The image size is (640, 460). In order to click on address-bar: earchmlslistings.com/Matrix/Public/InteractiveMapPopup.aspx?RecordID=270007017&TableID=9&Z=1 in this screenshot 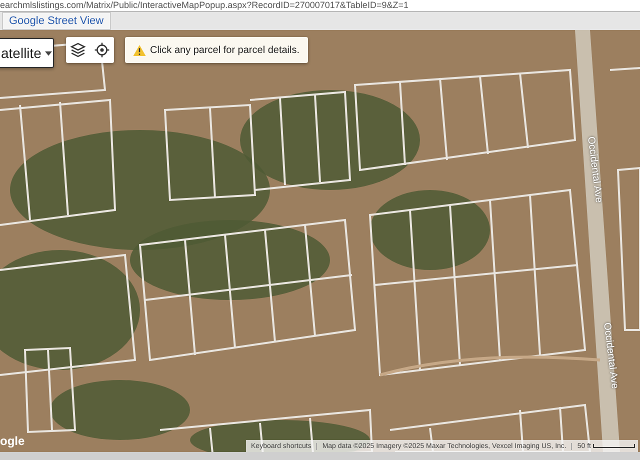, I will do `click(320, 6)`.